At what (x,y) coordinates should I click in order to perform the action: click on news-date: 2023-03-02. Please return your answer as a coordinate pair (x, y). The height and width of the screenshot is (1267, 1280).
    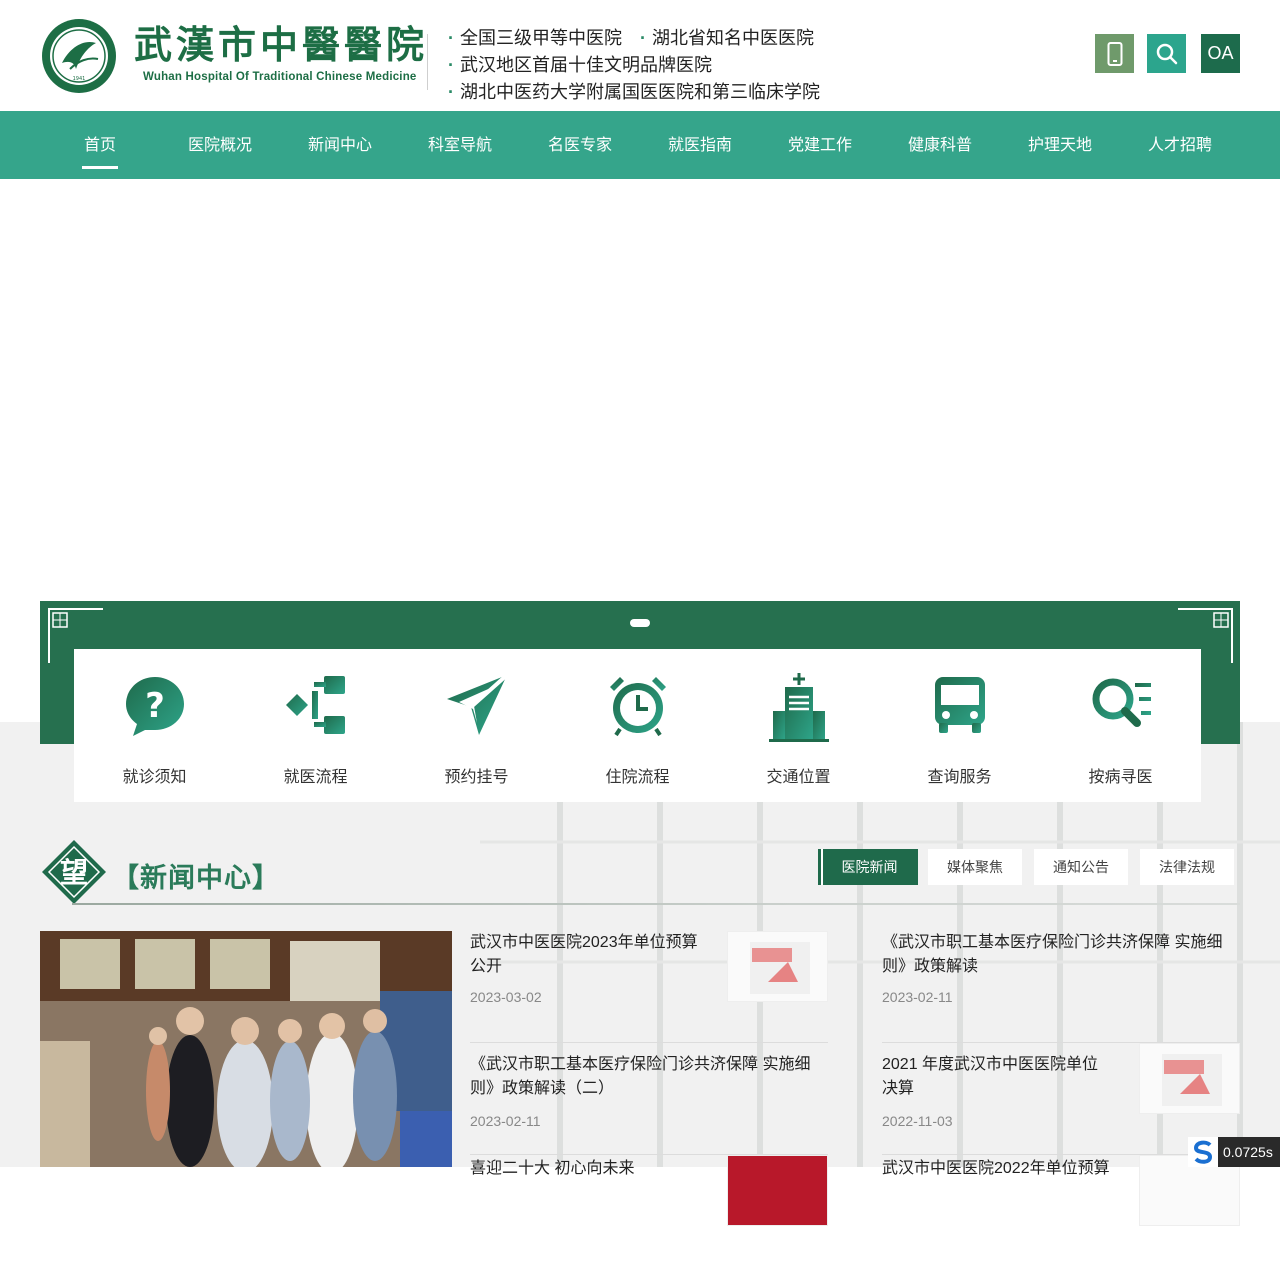
    Looking at the image, I should click on (506, 997).